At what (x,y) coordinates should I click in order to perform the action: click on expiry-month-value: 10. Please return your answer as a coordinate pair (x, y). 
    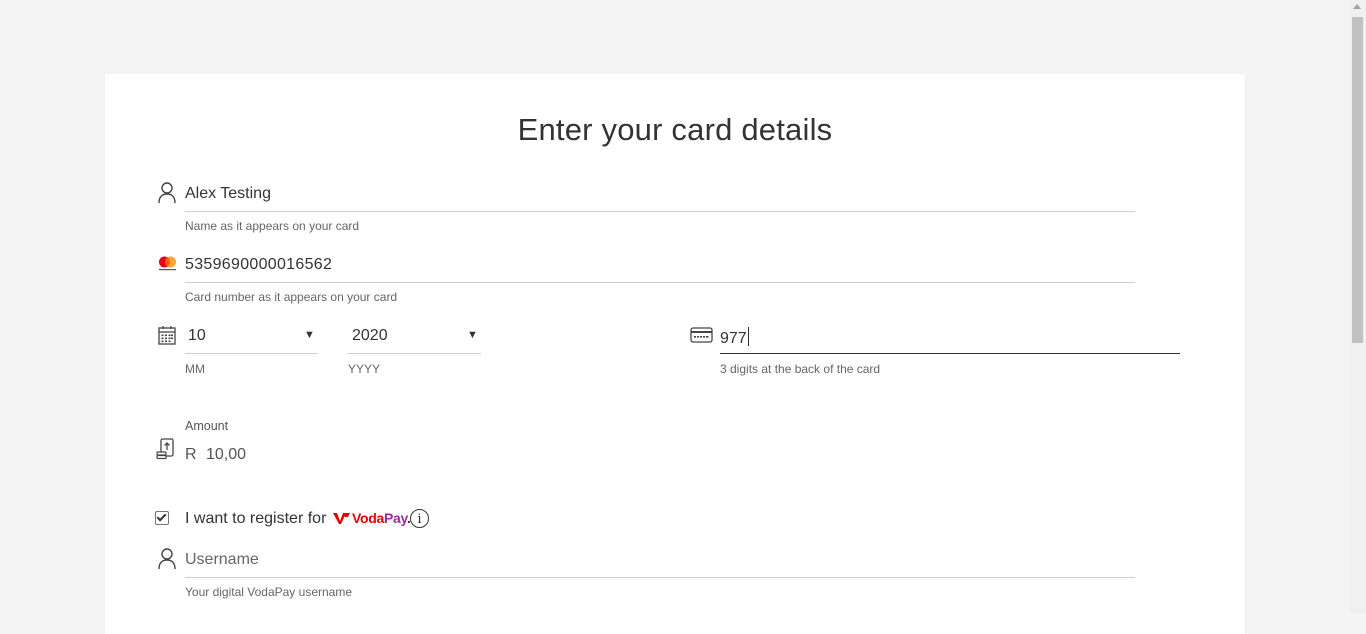
    Looking at the image, I should click on (197, 335).